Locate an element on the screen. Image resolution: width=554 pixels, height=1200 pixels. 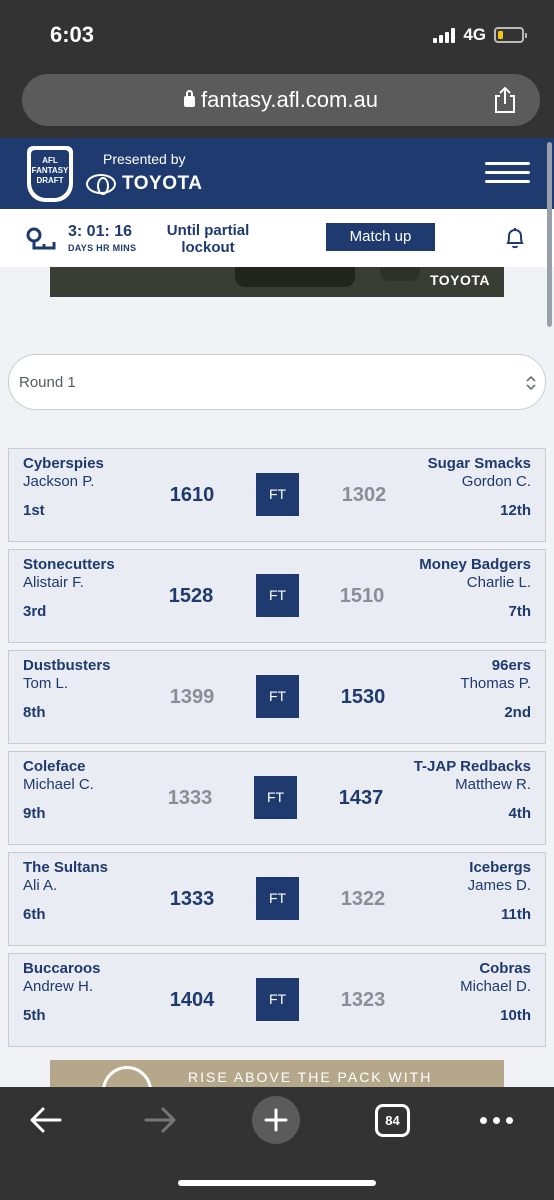
away-score: 1322 is located at coordinates (363, 899).